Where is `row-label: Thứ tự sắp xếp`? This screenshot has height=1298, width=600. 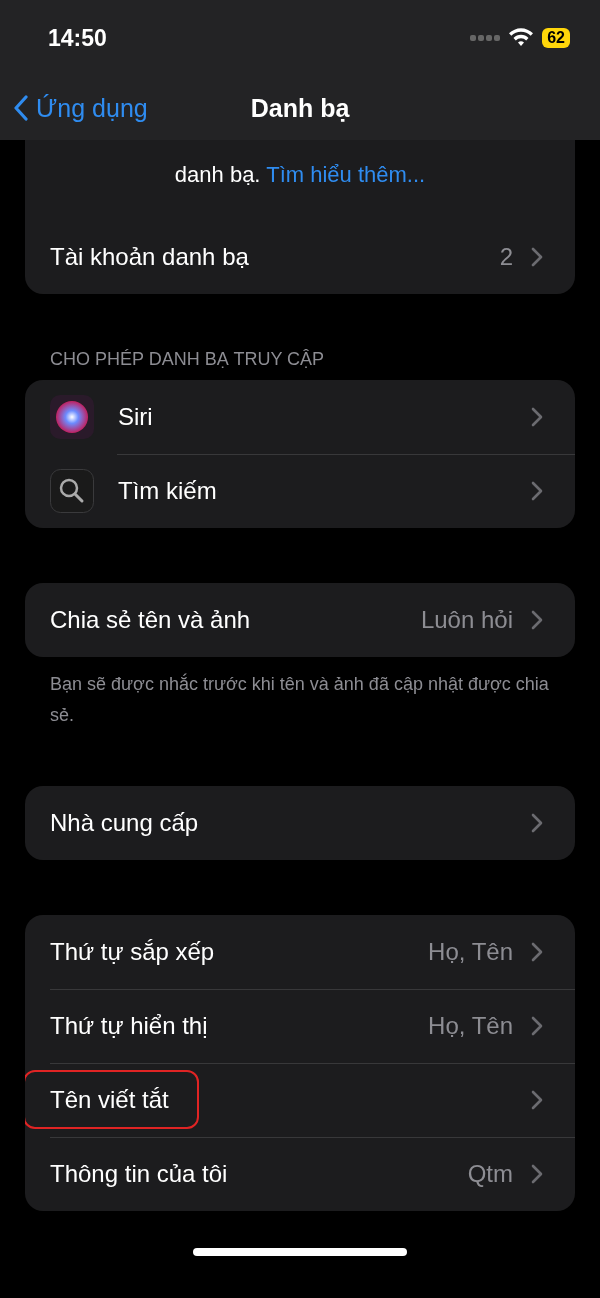 row-label: Thứ tự sắp xếp is located at coordinates (132, 951).